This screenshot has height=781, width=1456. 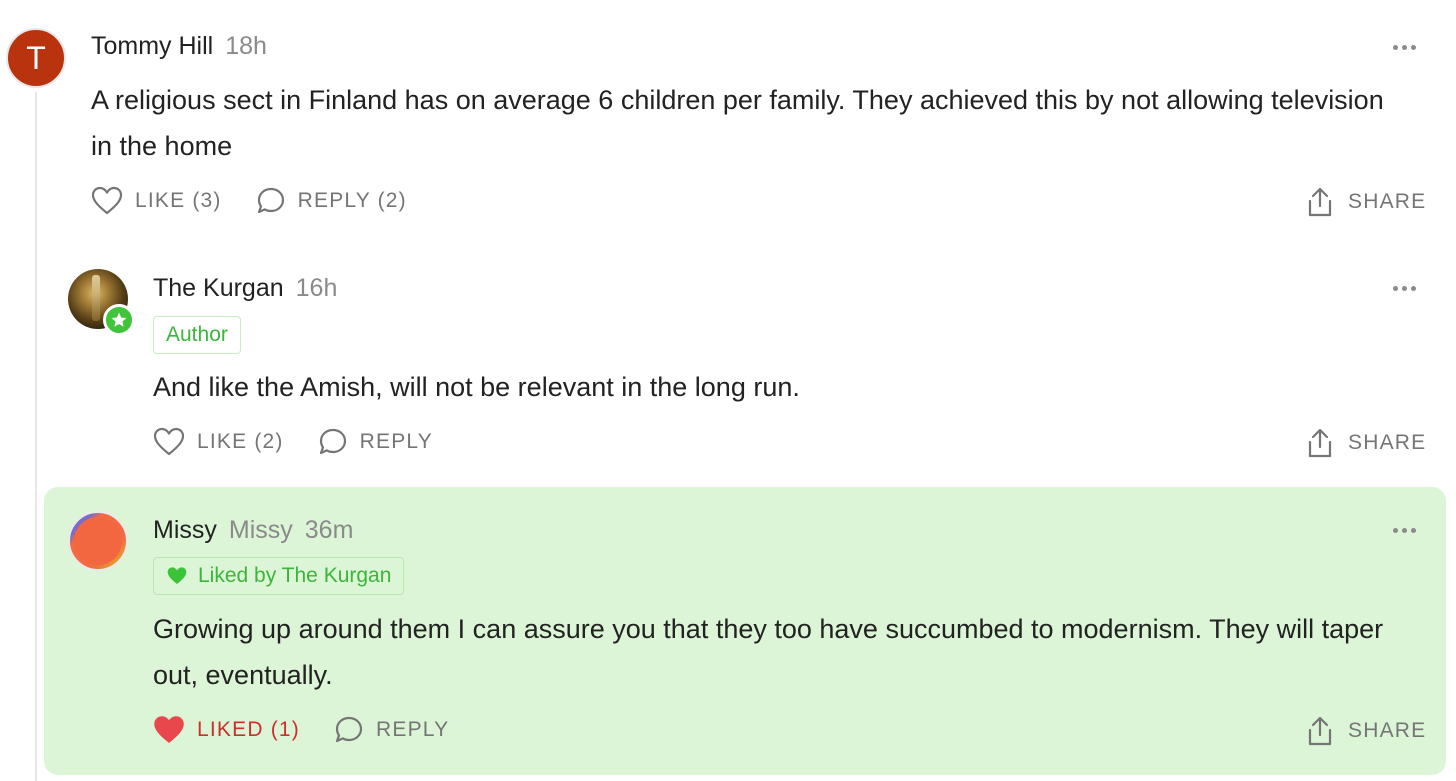 I want to click on avatar, so click(x=98, y=541).